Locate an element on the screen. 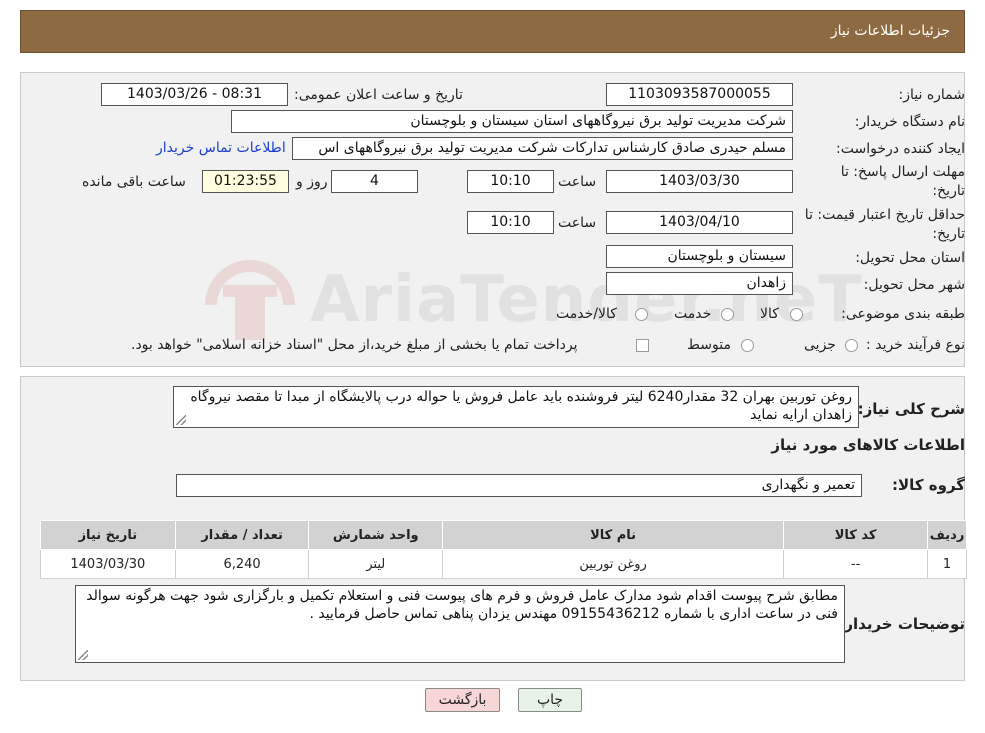  city-field: زاهدان is located at coordinates (699, 283).